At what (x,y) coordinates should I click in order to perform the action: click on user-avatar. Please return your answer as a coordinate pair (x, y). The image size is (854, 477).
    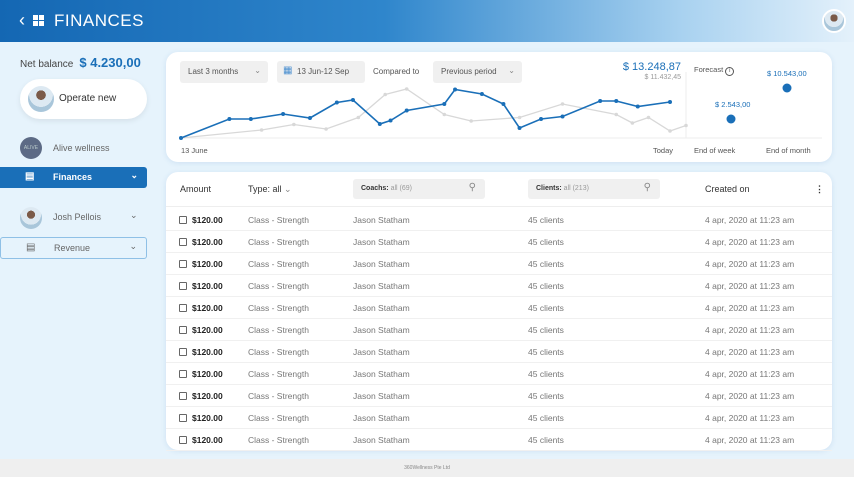
    Looking at the image, I should click on (834, 21).